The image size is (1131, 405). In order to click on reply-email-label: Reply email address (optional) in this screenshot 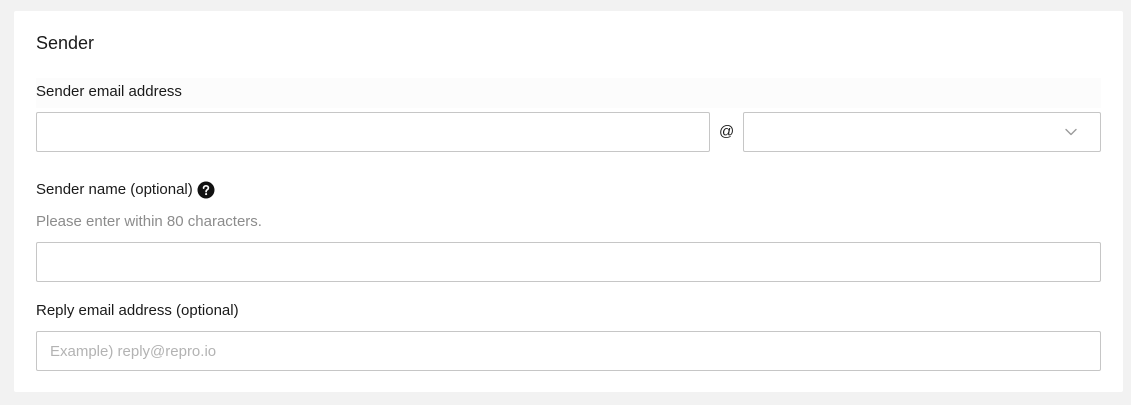, I will do `click(137, 310)`.